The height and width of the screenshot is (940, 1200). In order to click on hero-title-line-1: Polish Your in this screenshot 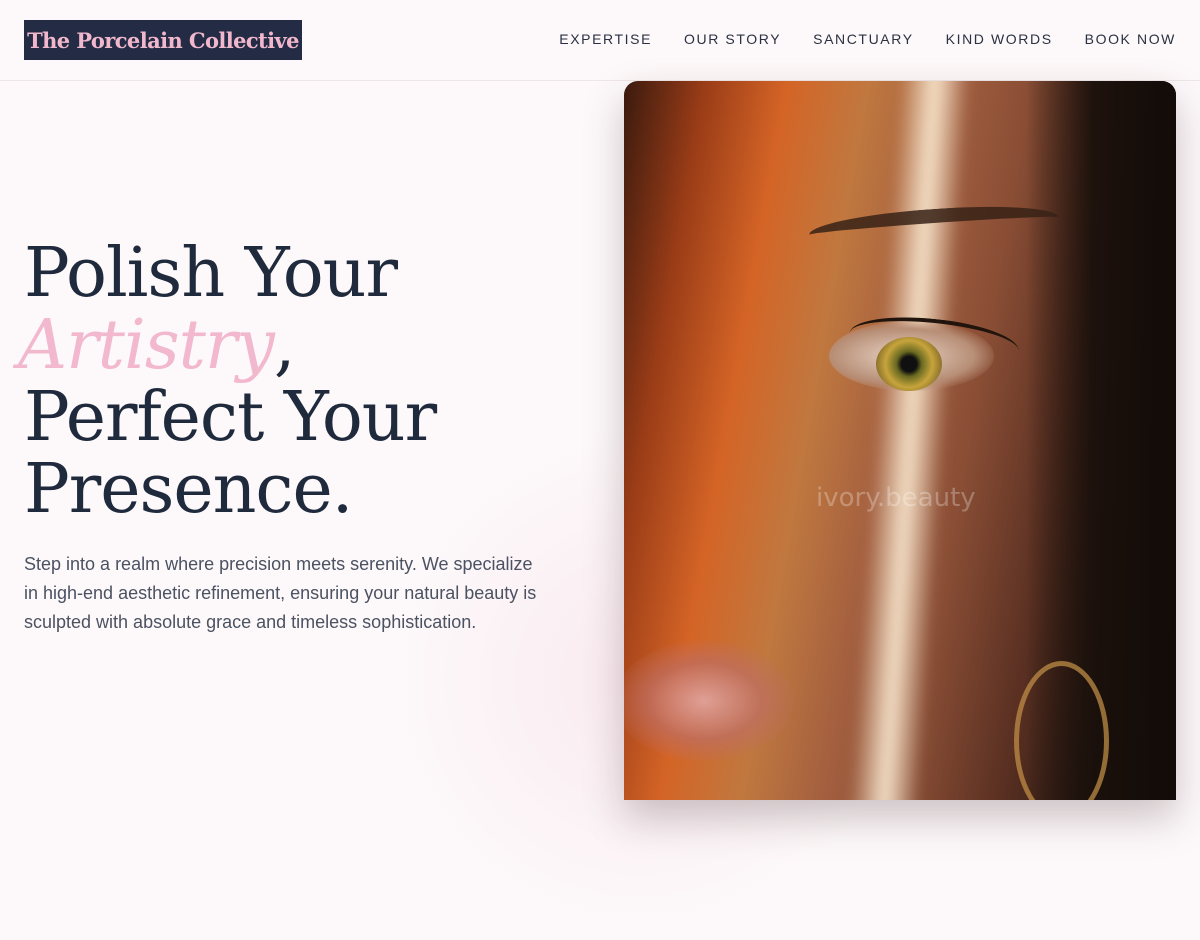, I will do `click(211, 273)`.